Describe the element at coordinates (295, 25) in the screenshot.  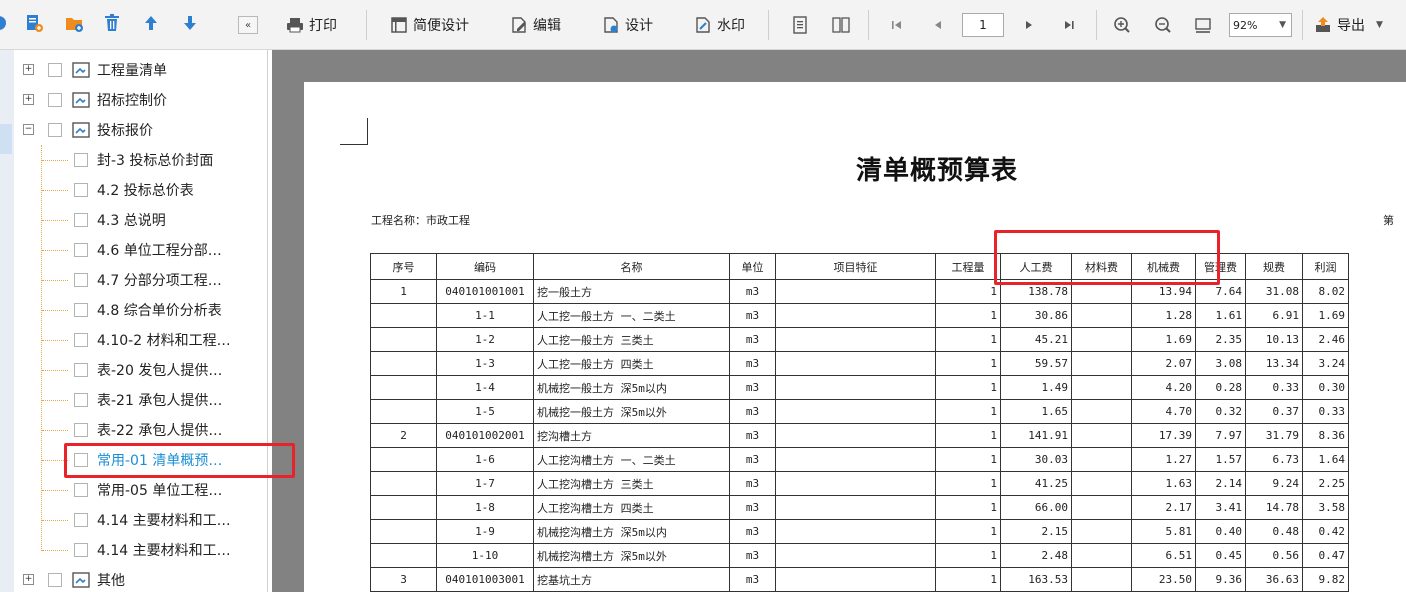
I see `printer-icon` at that location.